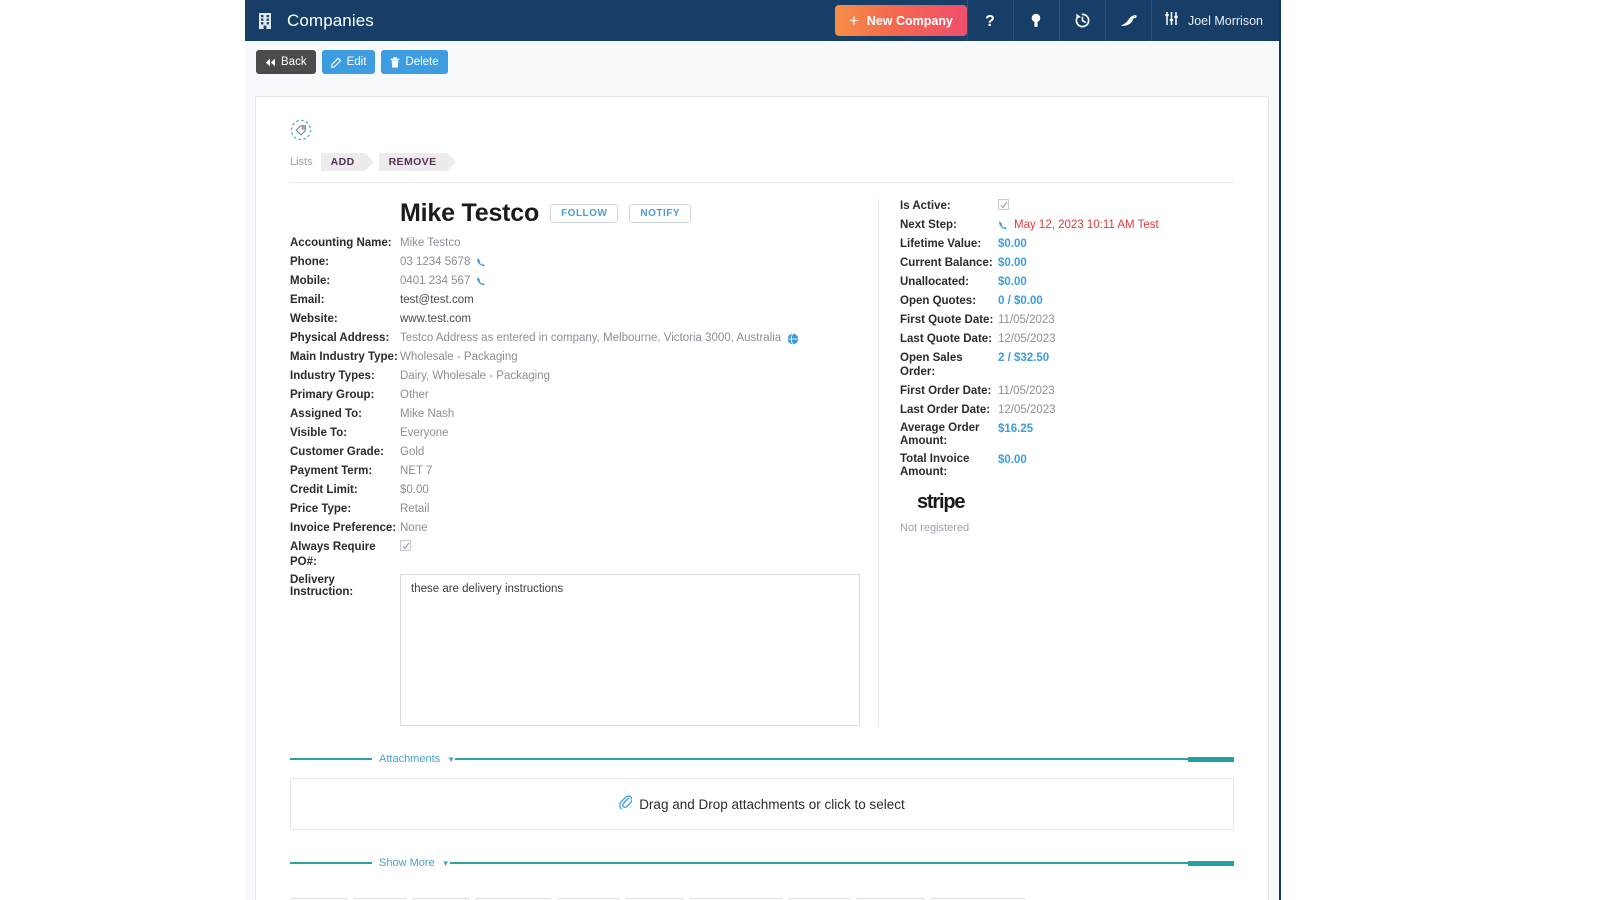 Image resolution: width=1600 pixels, height=900 pixels. I want to click on notify-button: NOTIFY, so click(660, 213).